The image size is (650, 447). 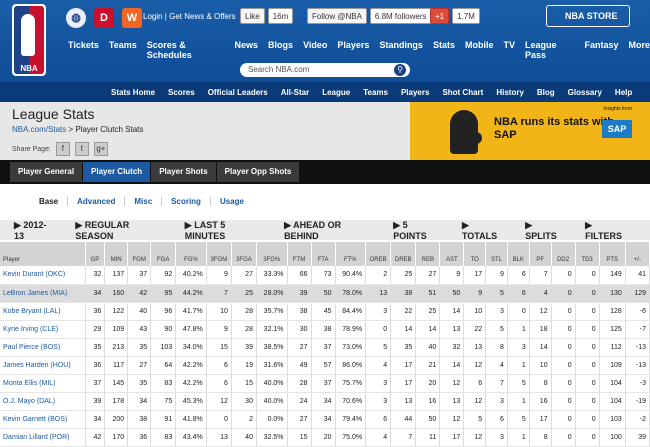 What do you see at coordinates (280, 50) in the screenshot?
I see `nav-blogs: Blogs` at bounding box center [280, 50].